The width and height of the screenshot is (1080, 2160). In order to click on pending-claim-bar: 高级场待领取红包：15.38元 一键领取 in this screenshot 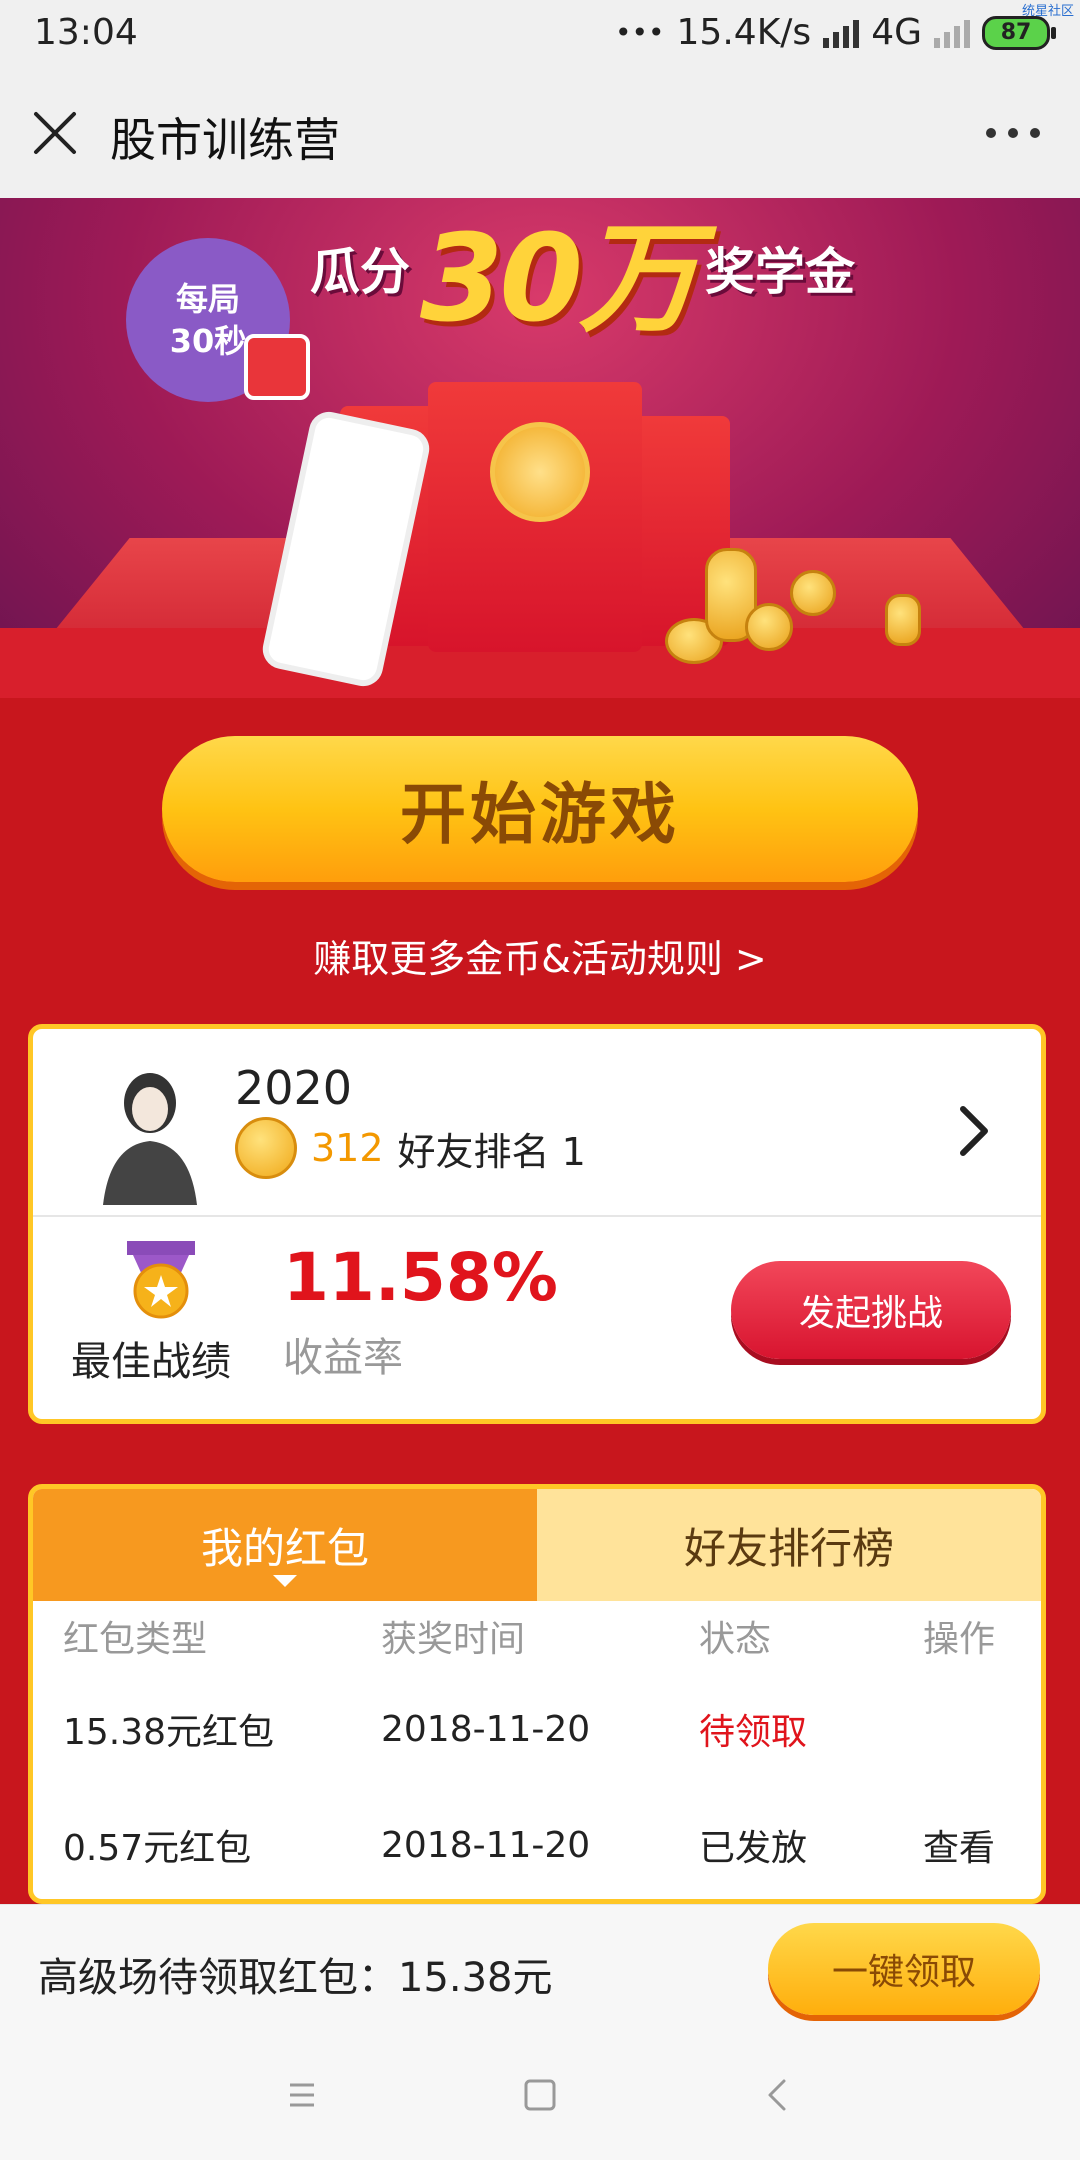, I will do `click(540, 1967)`.